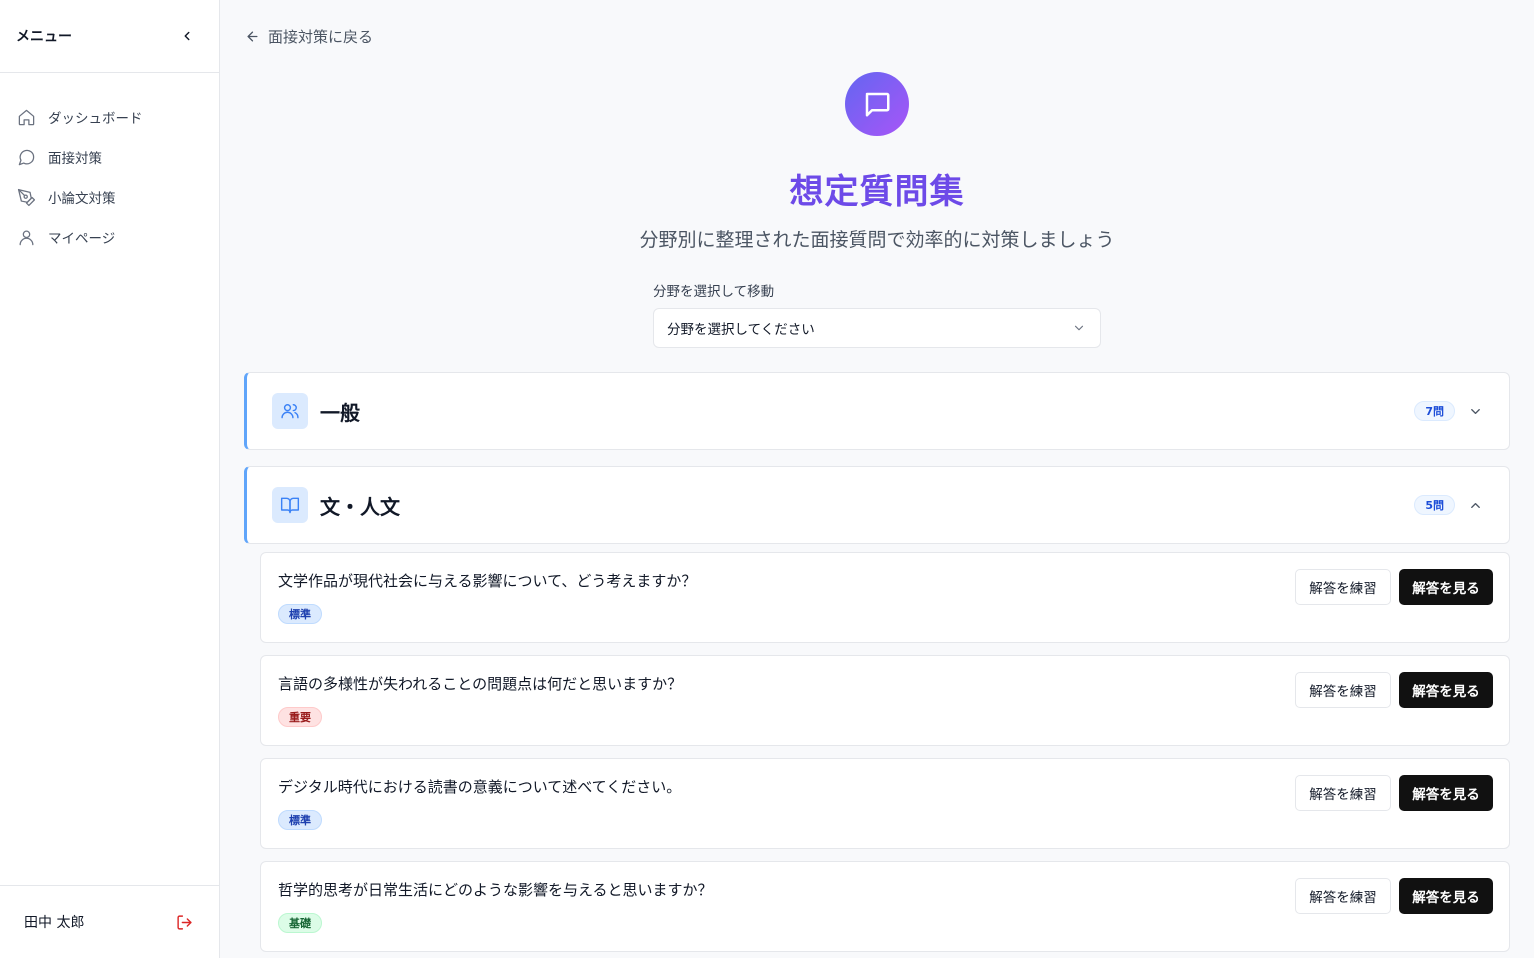 This screenshot has height=958, width=1534. What do you see at coordinates (26, 197) in the screenshot?
I see `pen-tool-icon` at bounding box center [26, 197].